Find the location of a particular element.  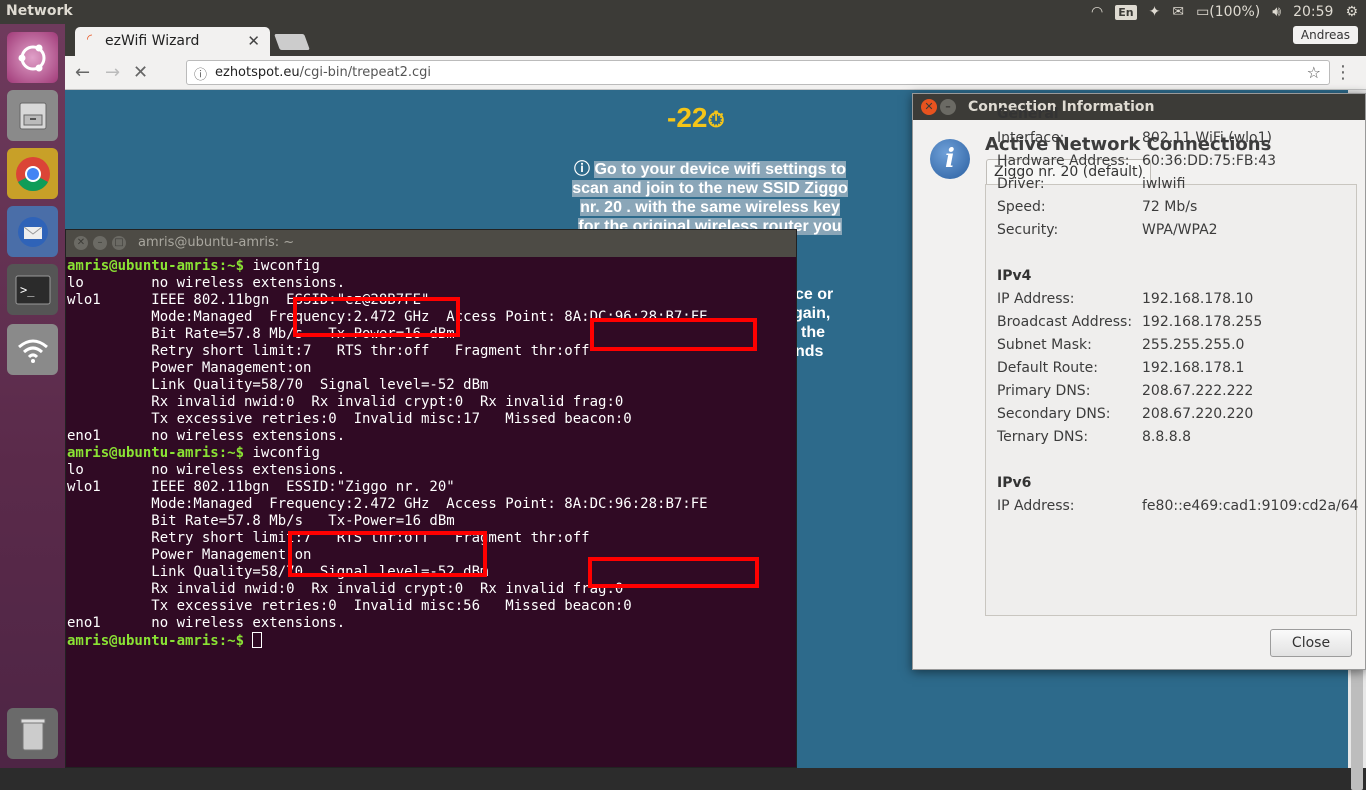

text-fragment: ce or is located at coordinates (814, 294).